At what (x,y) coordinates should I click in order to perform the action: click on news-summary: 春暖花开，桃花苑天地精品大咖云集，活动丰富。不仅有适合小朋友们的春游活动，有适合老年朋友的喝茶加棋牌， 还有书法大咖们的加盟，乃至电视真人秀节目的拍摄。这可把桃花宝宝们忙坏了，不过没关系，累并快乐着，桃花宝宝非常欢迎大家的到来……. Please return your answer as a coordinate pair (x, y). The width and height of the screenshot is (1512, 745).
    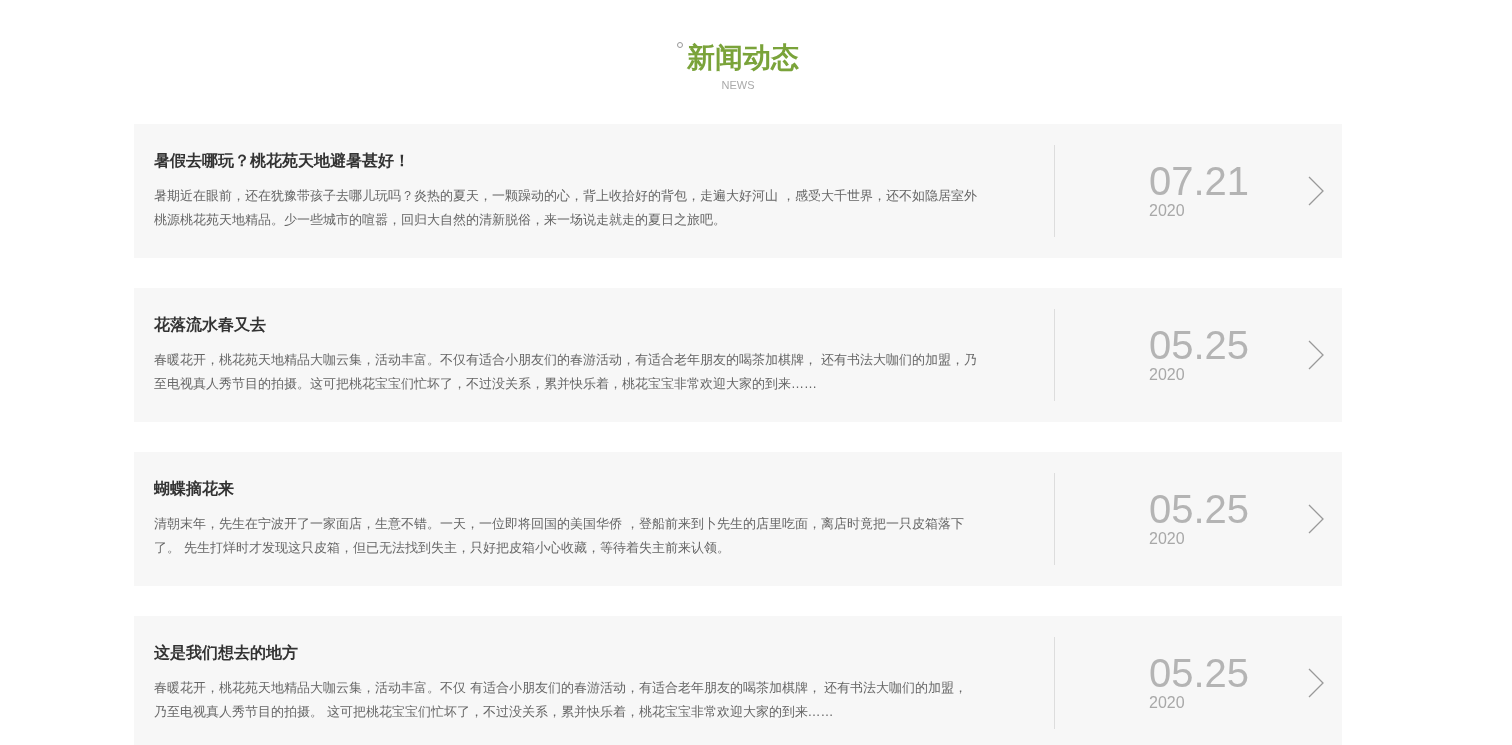
    Looking at the image, I should click on (566, 372).